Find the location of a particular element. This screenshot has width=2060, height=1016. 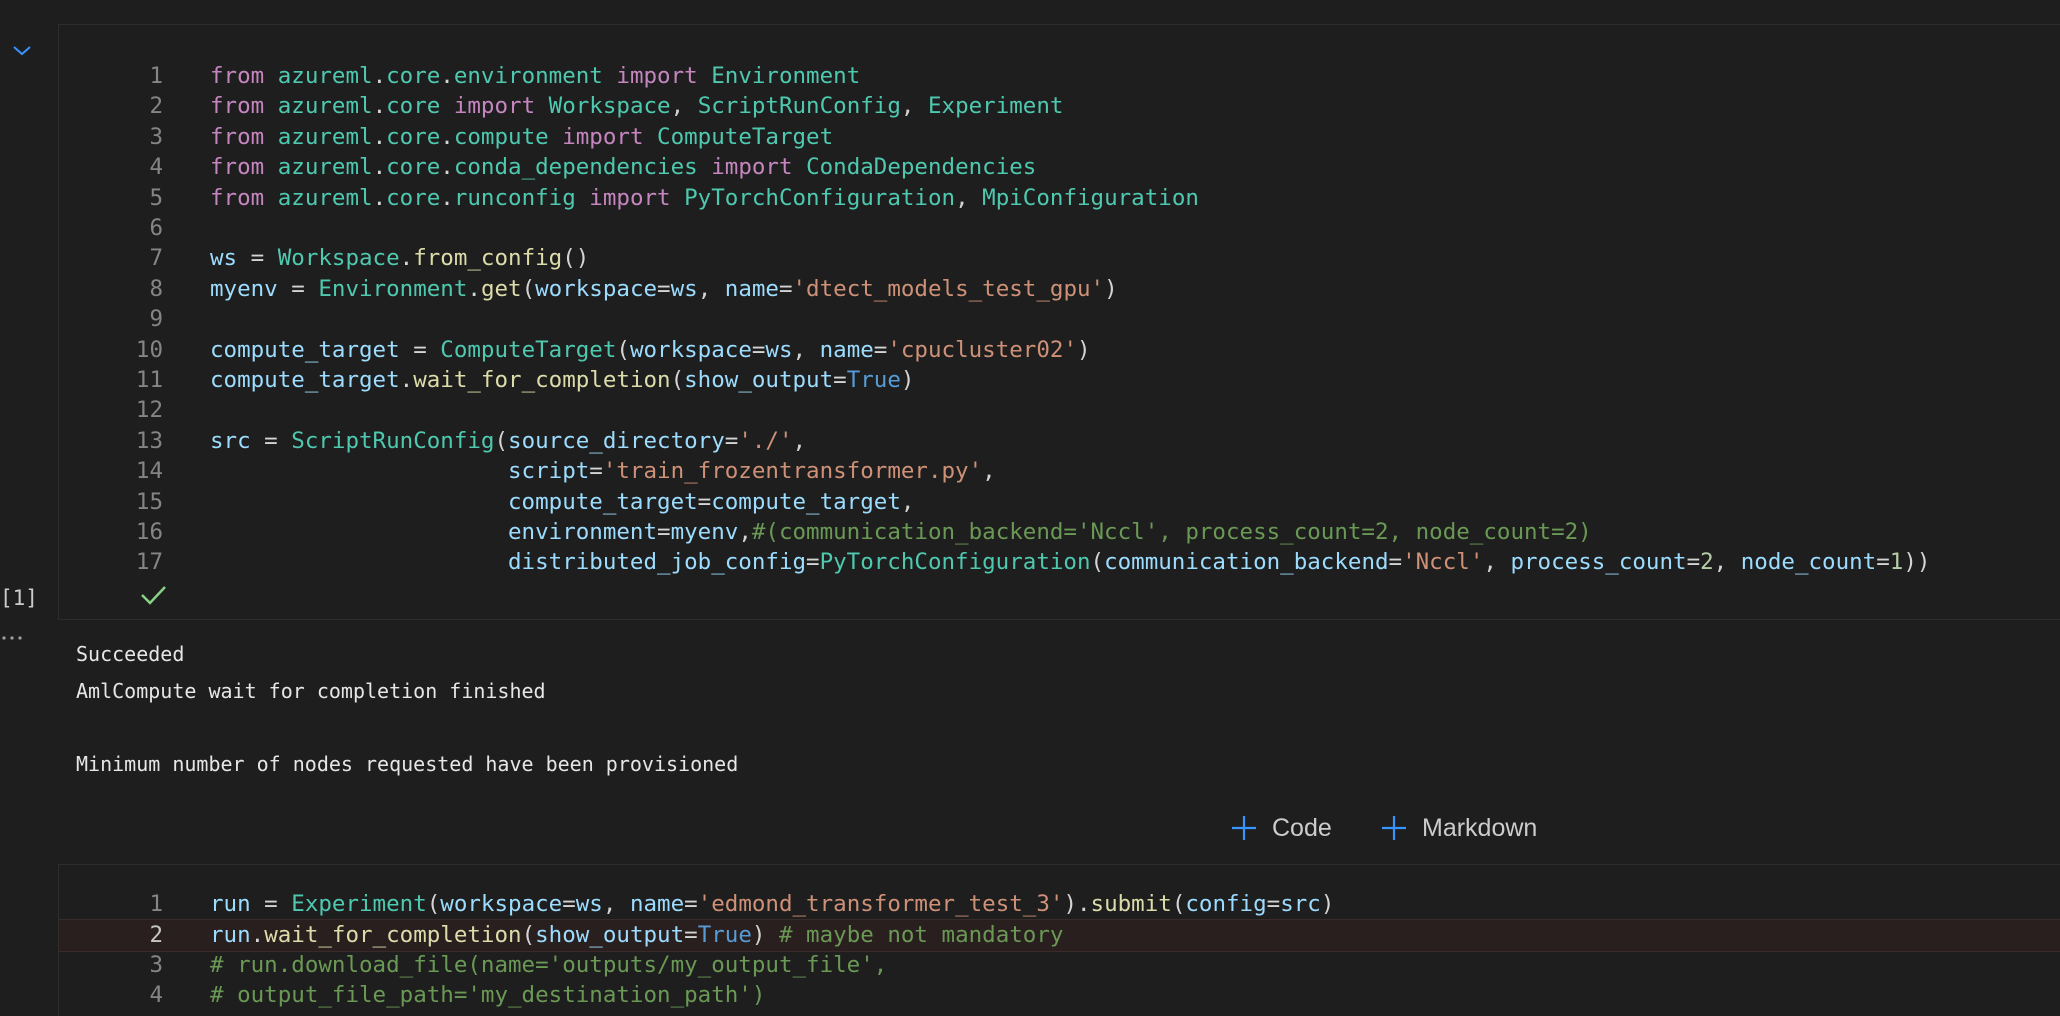

line-number: 7 is located at coordinates (156, 258).